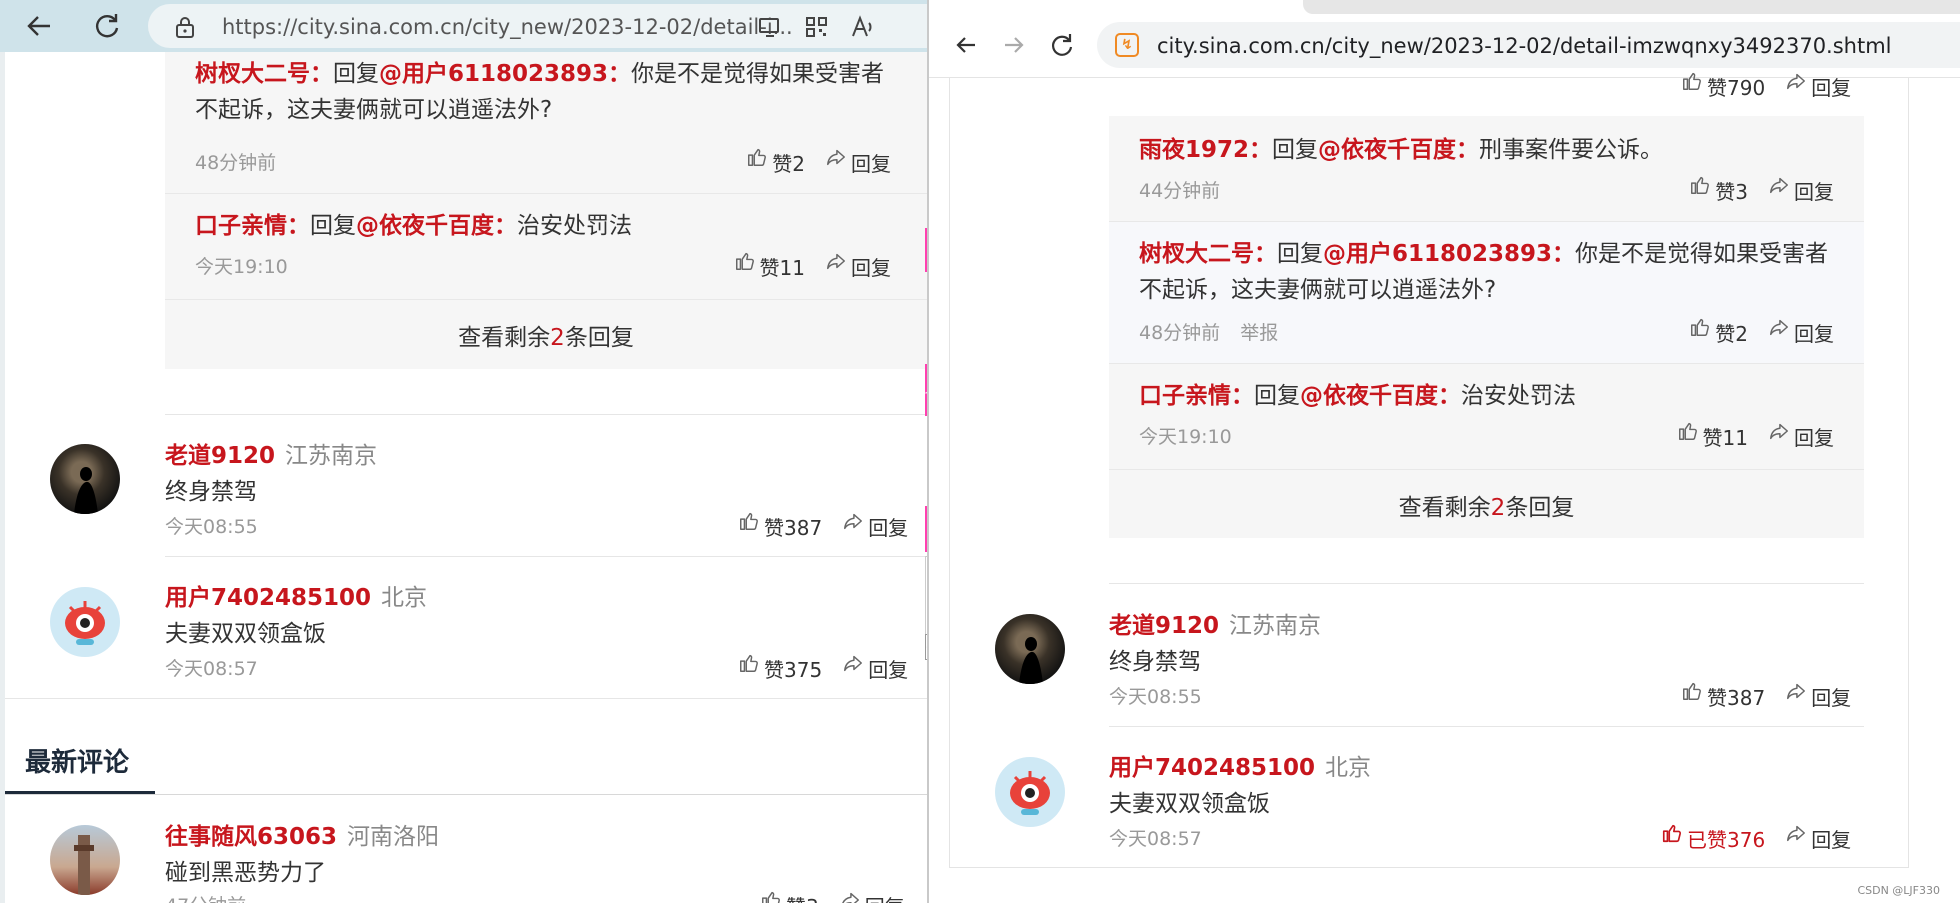 The width and height of the screenshot is (1960, 903). I want to click on watermark: CSDN @LJF330, so click(1898, 890).